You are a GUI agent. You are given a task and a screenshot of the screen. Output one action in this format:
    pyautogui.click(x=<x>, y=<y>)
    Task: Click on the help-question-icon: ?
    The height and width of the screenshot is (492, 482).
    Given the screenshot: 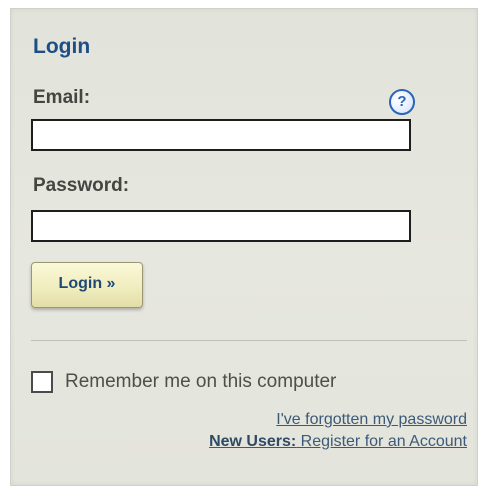 What is the action you would take?
    pyautogui.click(x=402, y=102)
    